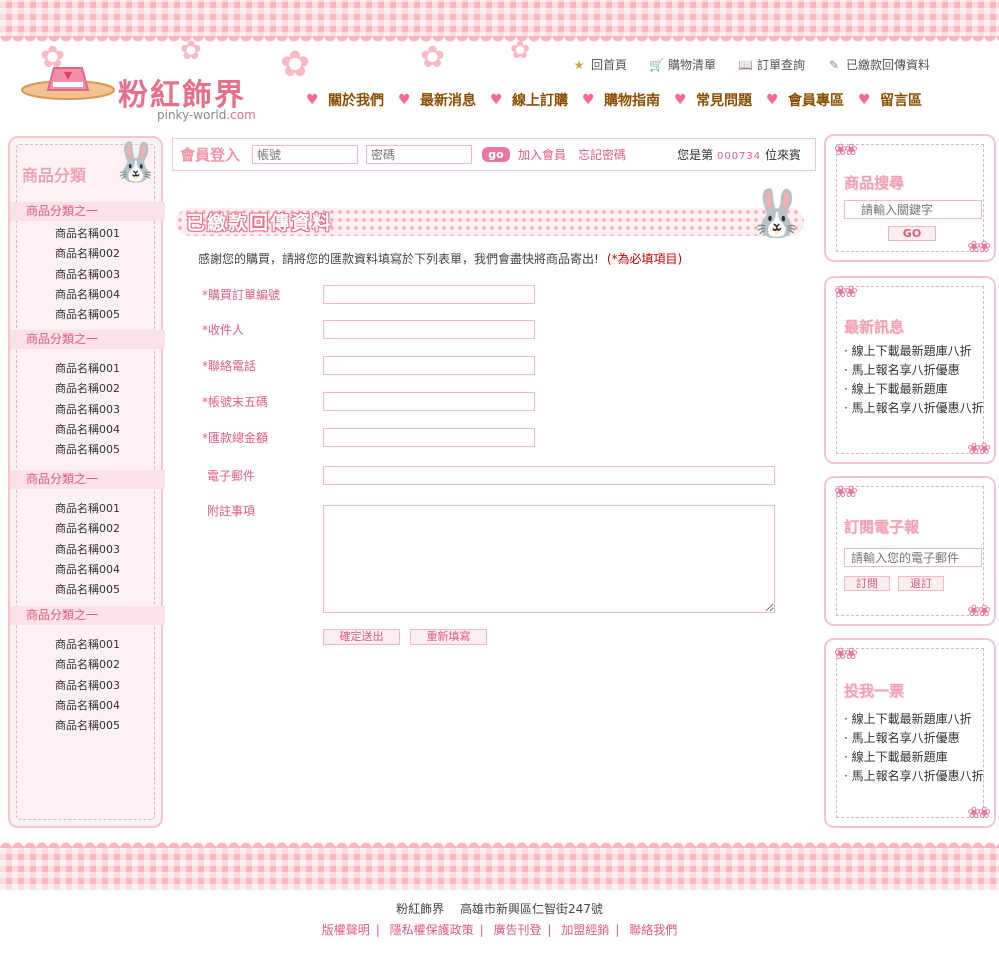  Describe the element at coordinates (231, 511) in the screenshot. I see `field-label: 附註事項` at that location.